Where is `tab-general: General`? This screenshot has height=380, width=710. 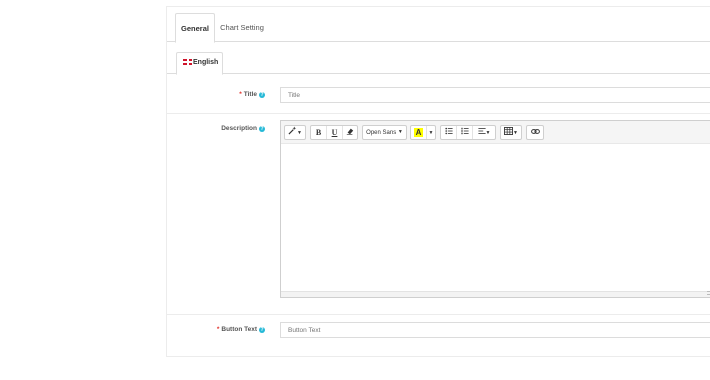
tab-general: General is located at coordinates (195, 28).